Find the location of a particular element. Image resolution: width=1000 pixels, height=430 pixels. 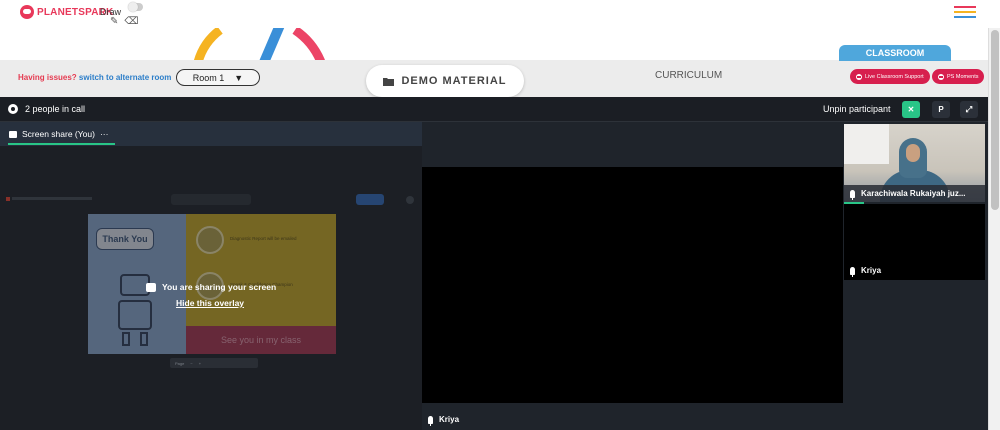

monitor-icon is located at coordinates (13, 134).